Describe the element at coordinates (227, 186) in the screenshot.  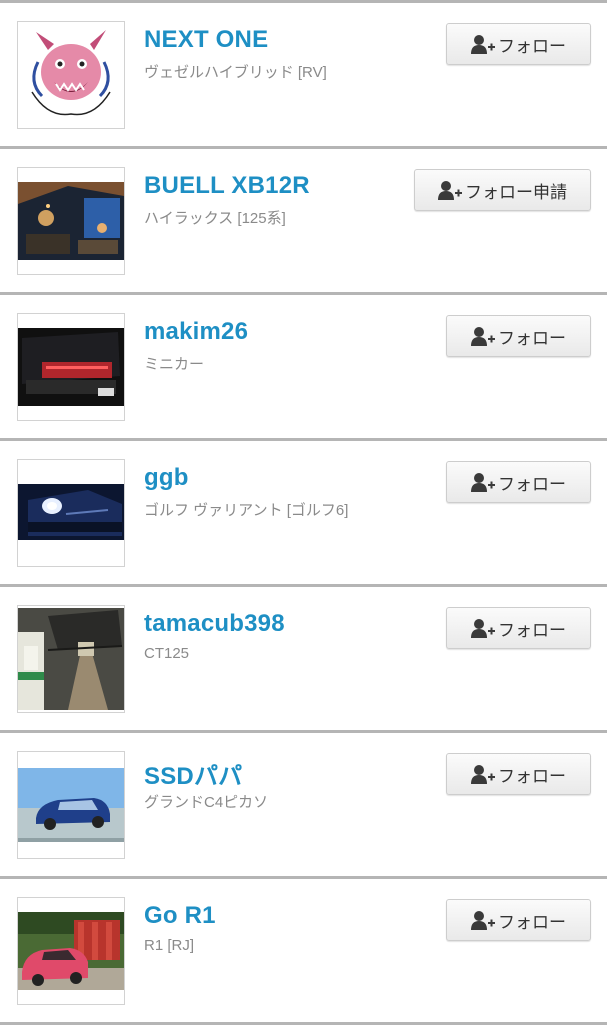
I see `user-name-link: BUELL XB12R` at that location.